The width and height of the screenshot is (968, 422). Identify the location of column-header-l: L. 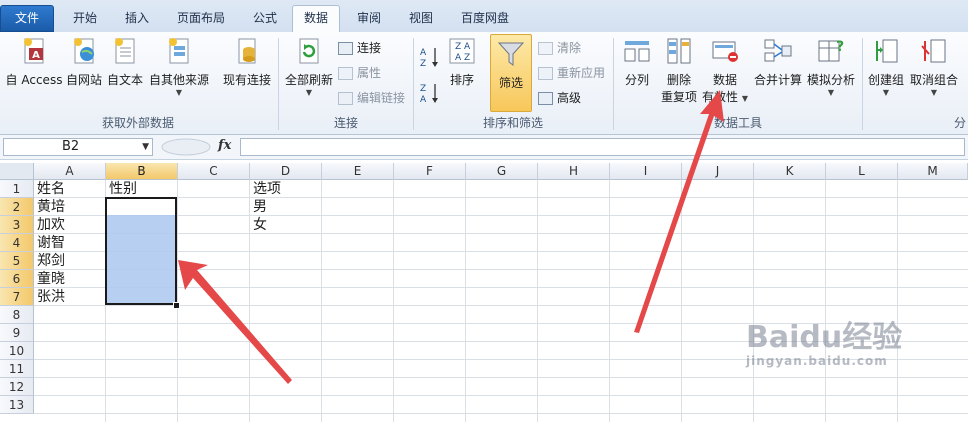
(862, 171).